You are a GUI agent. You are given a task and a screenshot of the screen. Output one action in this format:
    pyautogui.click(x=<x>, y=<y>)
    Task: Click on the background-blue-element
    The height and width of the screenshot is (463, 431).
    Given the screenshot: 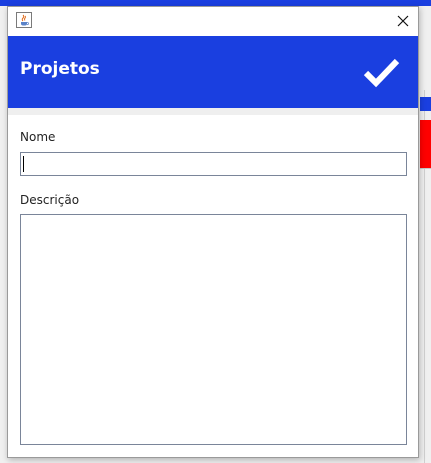 What is the action you would take?
    pyautogui.click(x=425, y=104)
    